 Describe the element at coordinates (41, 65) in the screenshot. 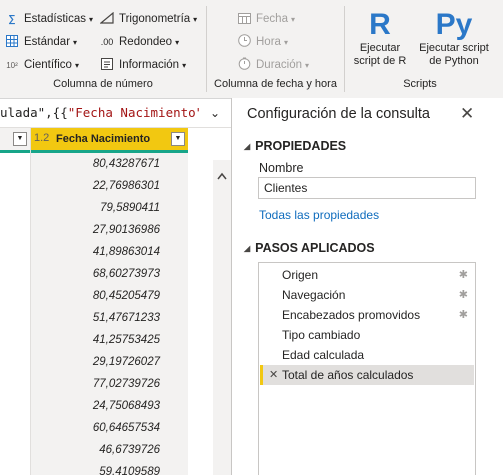

I see `scientific-button: 10² Científico ▾` at that location.